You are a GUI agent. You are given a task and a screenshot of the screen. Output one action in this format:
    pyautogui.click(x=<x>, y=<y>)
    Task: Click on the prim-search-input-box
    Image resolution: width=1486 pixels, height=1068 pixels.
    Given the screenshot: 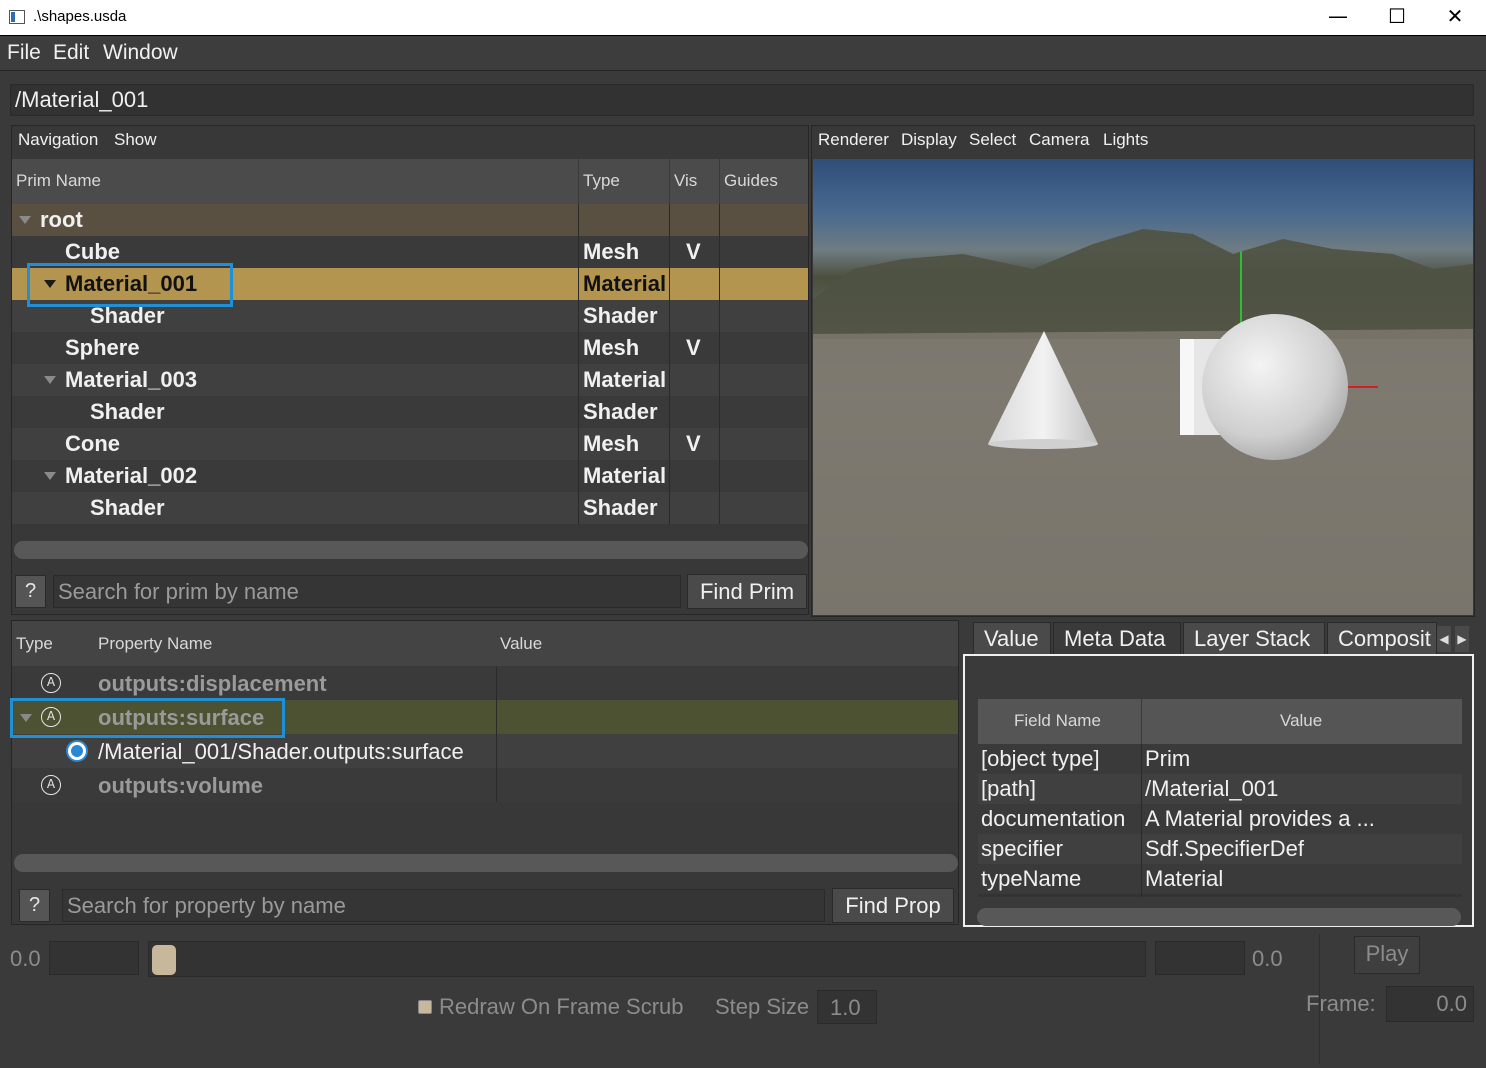 What is the action you would take?
    pyautogui.click(x=367, y=591)
    